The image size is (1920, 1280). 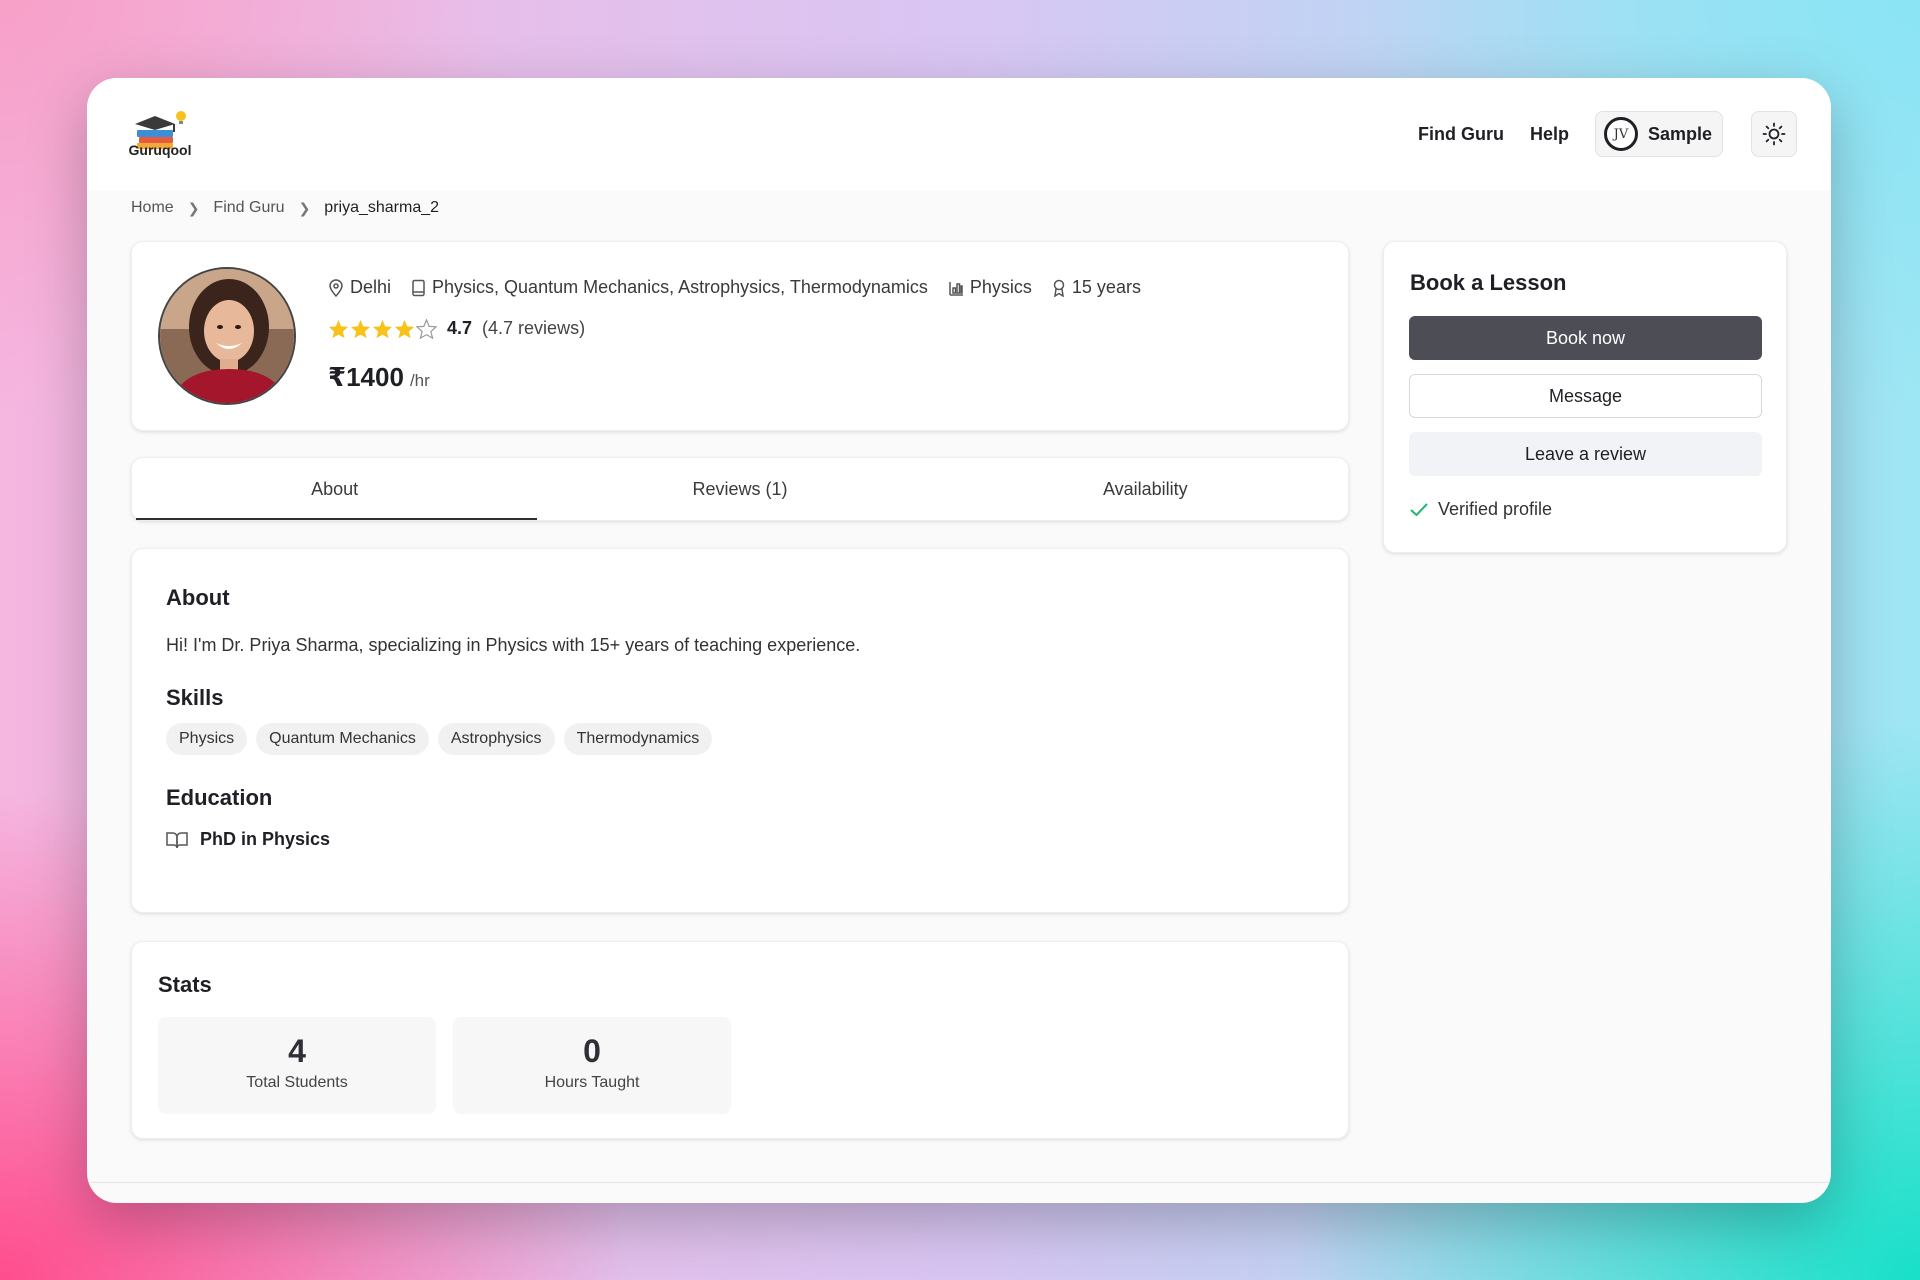 I want to click on bar-chart-icon, so click(x=956, y=288).